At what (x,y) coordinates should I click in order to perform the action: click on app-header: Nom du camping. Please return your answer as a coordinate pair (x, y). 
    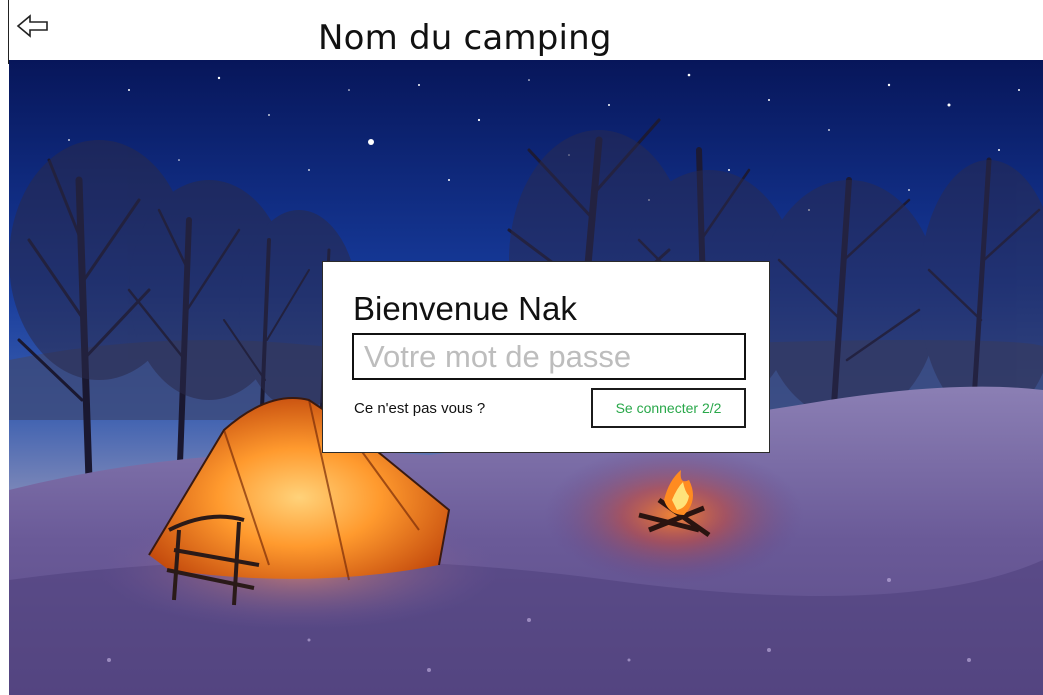
    Looking at the image, I should click on (521, 30).